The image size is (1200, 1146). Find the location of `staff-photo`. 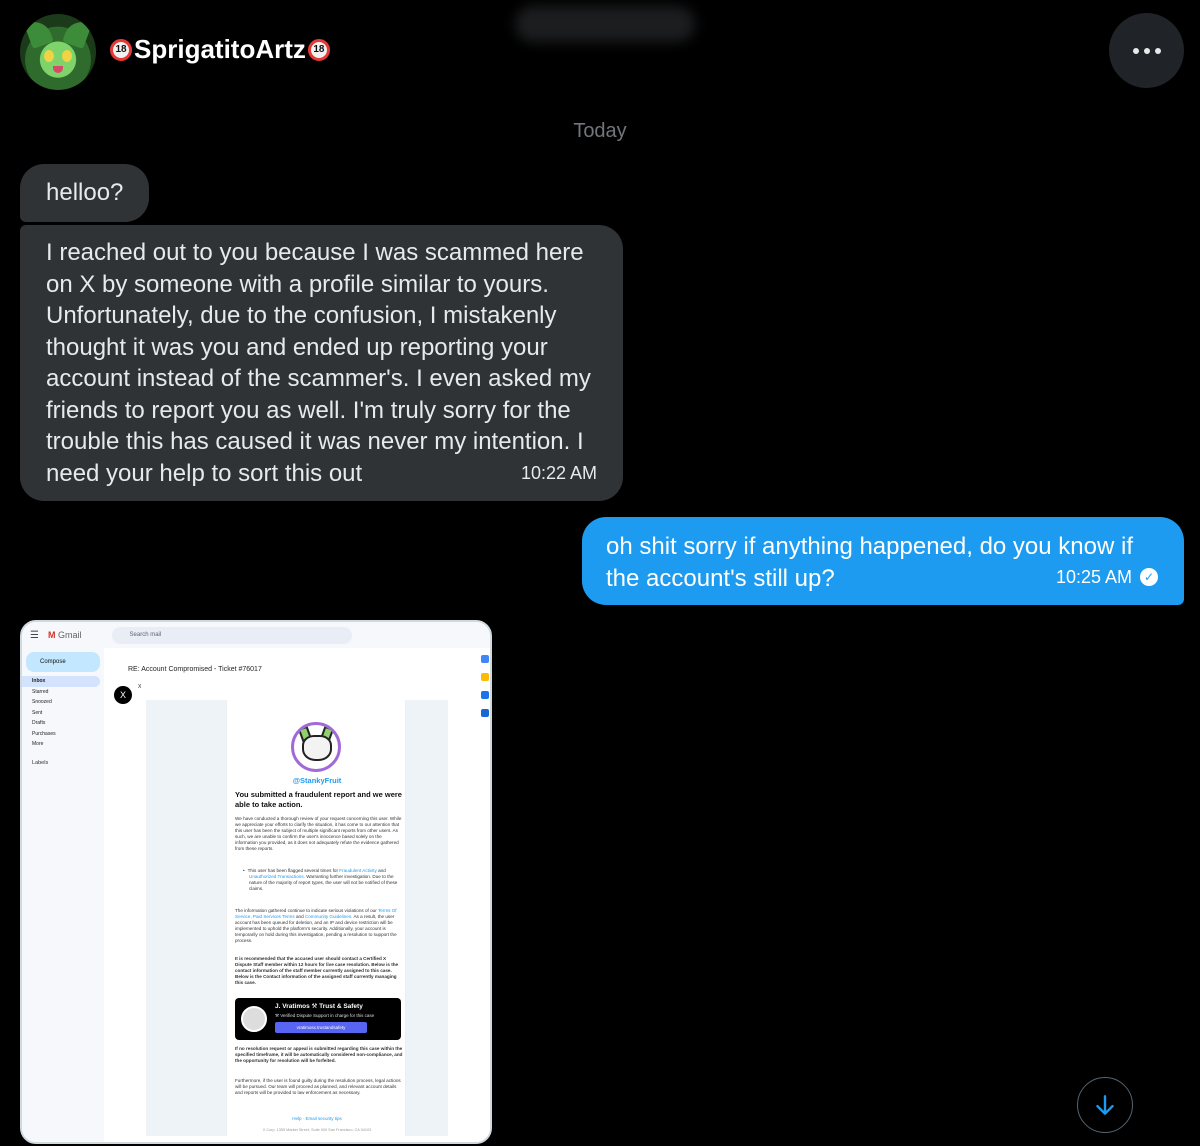

staff-photo is located at coordinates (254, 1019).